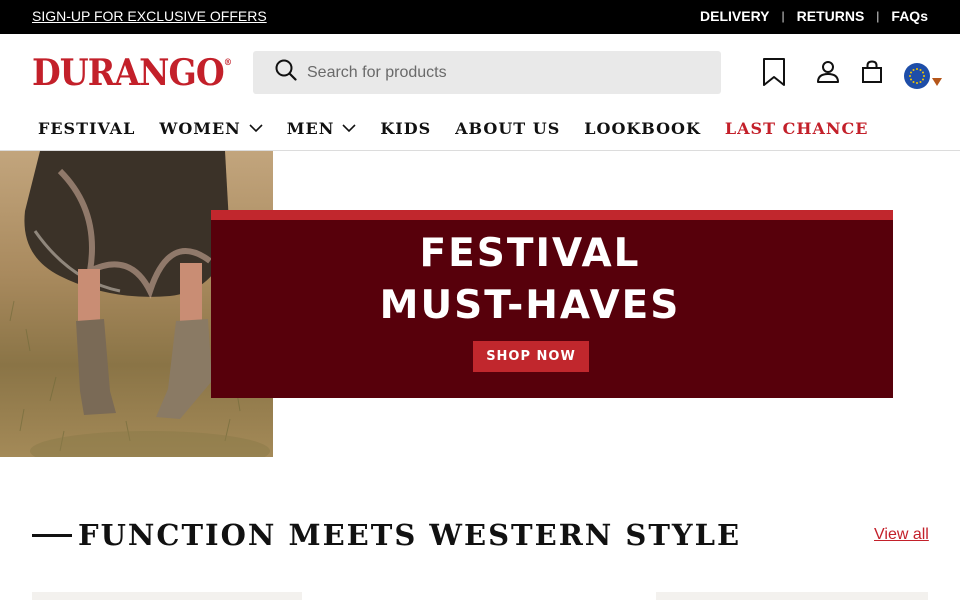 The width and height of the screenshot is (960, 600). I want to click on nav-label: LAST CHANCE, so click(796, 128).